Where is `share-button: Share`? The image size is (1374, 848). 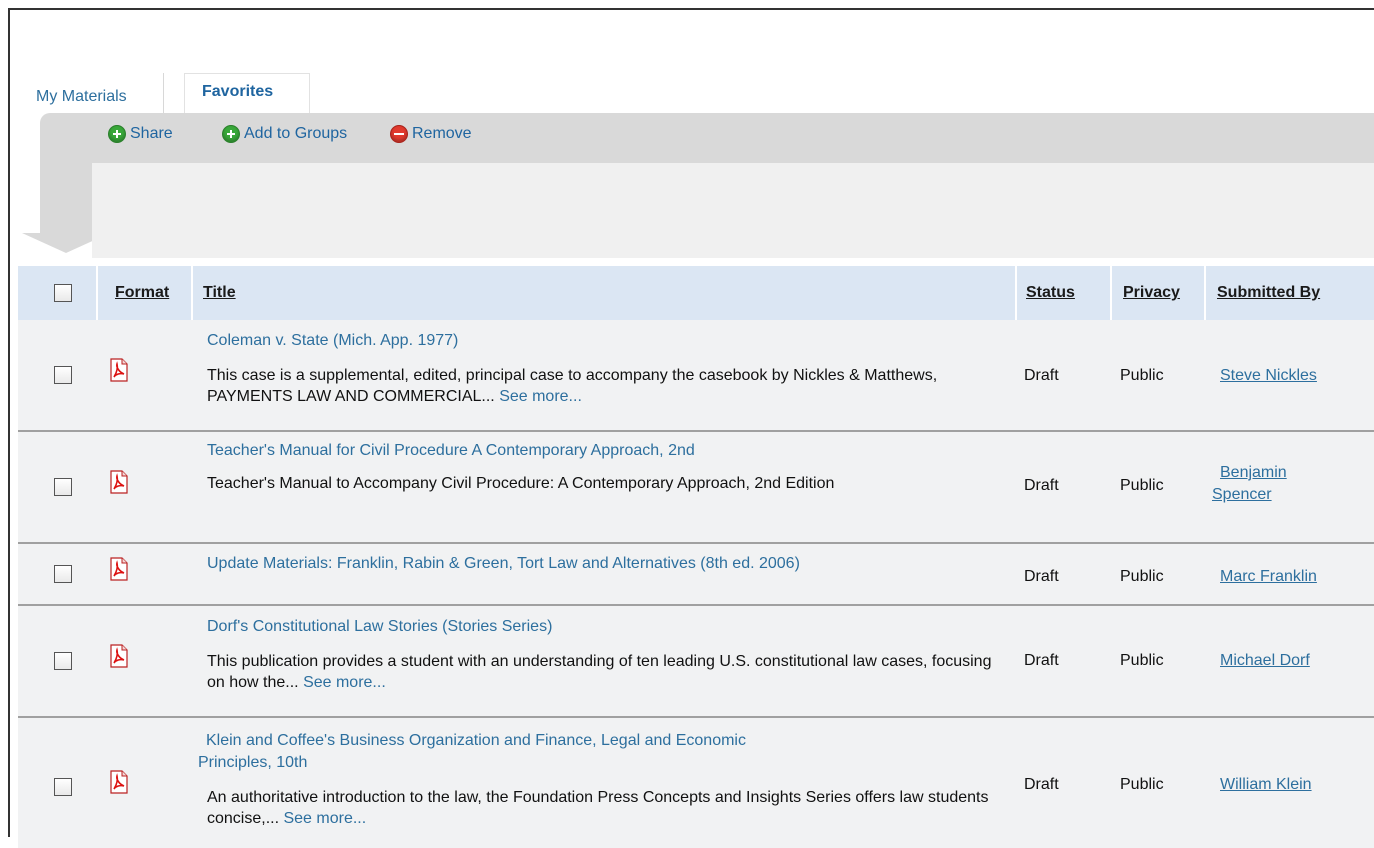 share-button: Share is located at coordinates (140, 134).